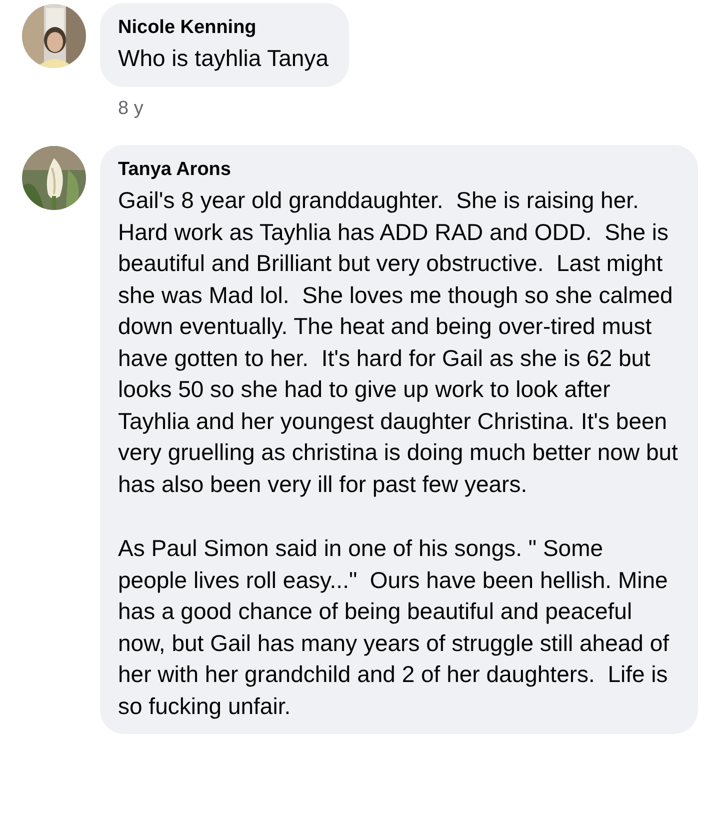 The height and width of the screenshot is (833, 720). Describe the element at coordinates (223, 28) in the screenshot. I see `author-name: Nicole Kenning` at that location.